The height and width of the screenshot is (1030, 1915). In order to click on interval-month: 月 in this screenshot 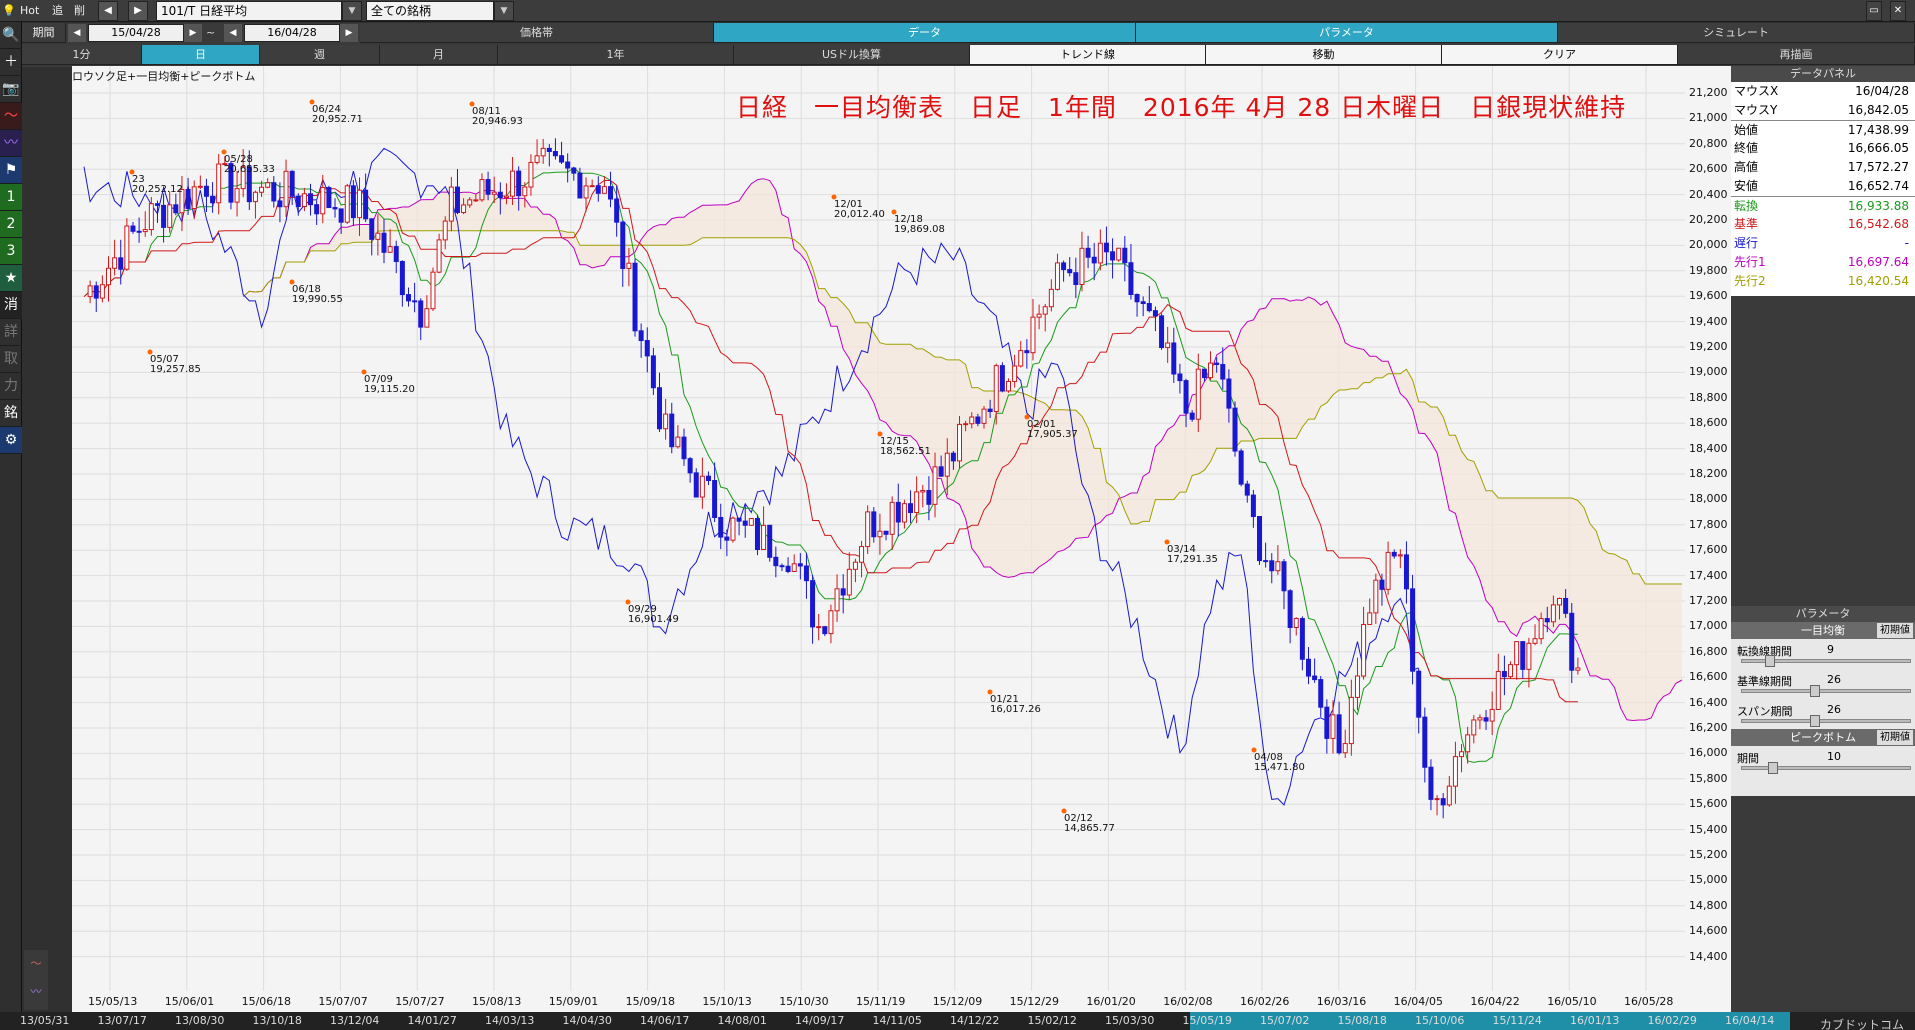, I will do `click(439, 55)`.